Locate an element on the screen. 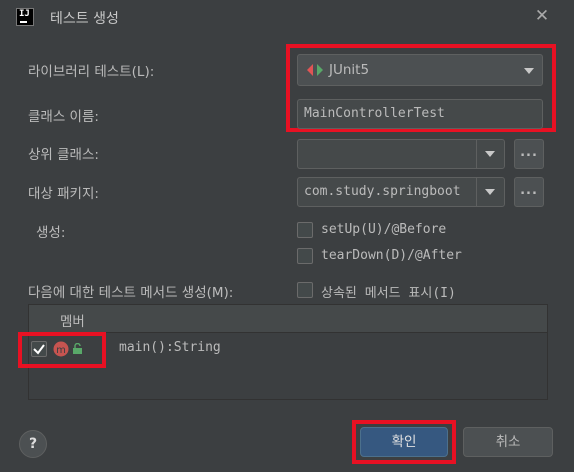  generate-label: 생성: is located at coordinates (51, 233).